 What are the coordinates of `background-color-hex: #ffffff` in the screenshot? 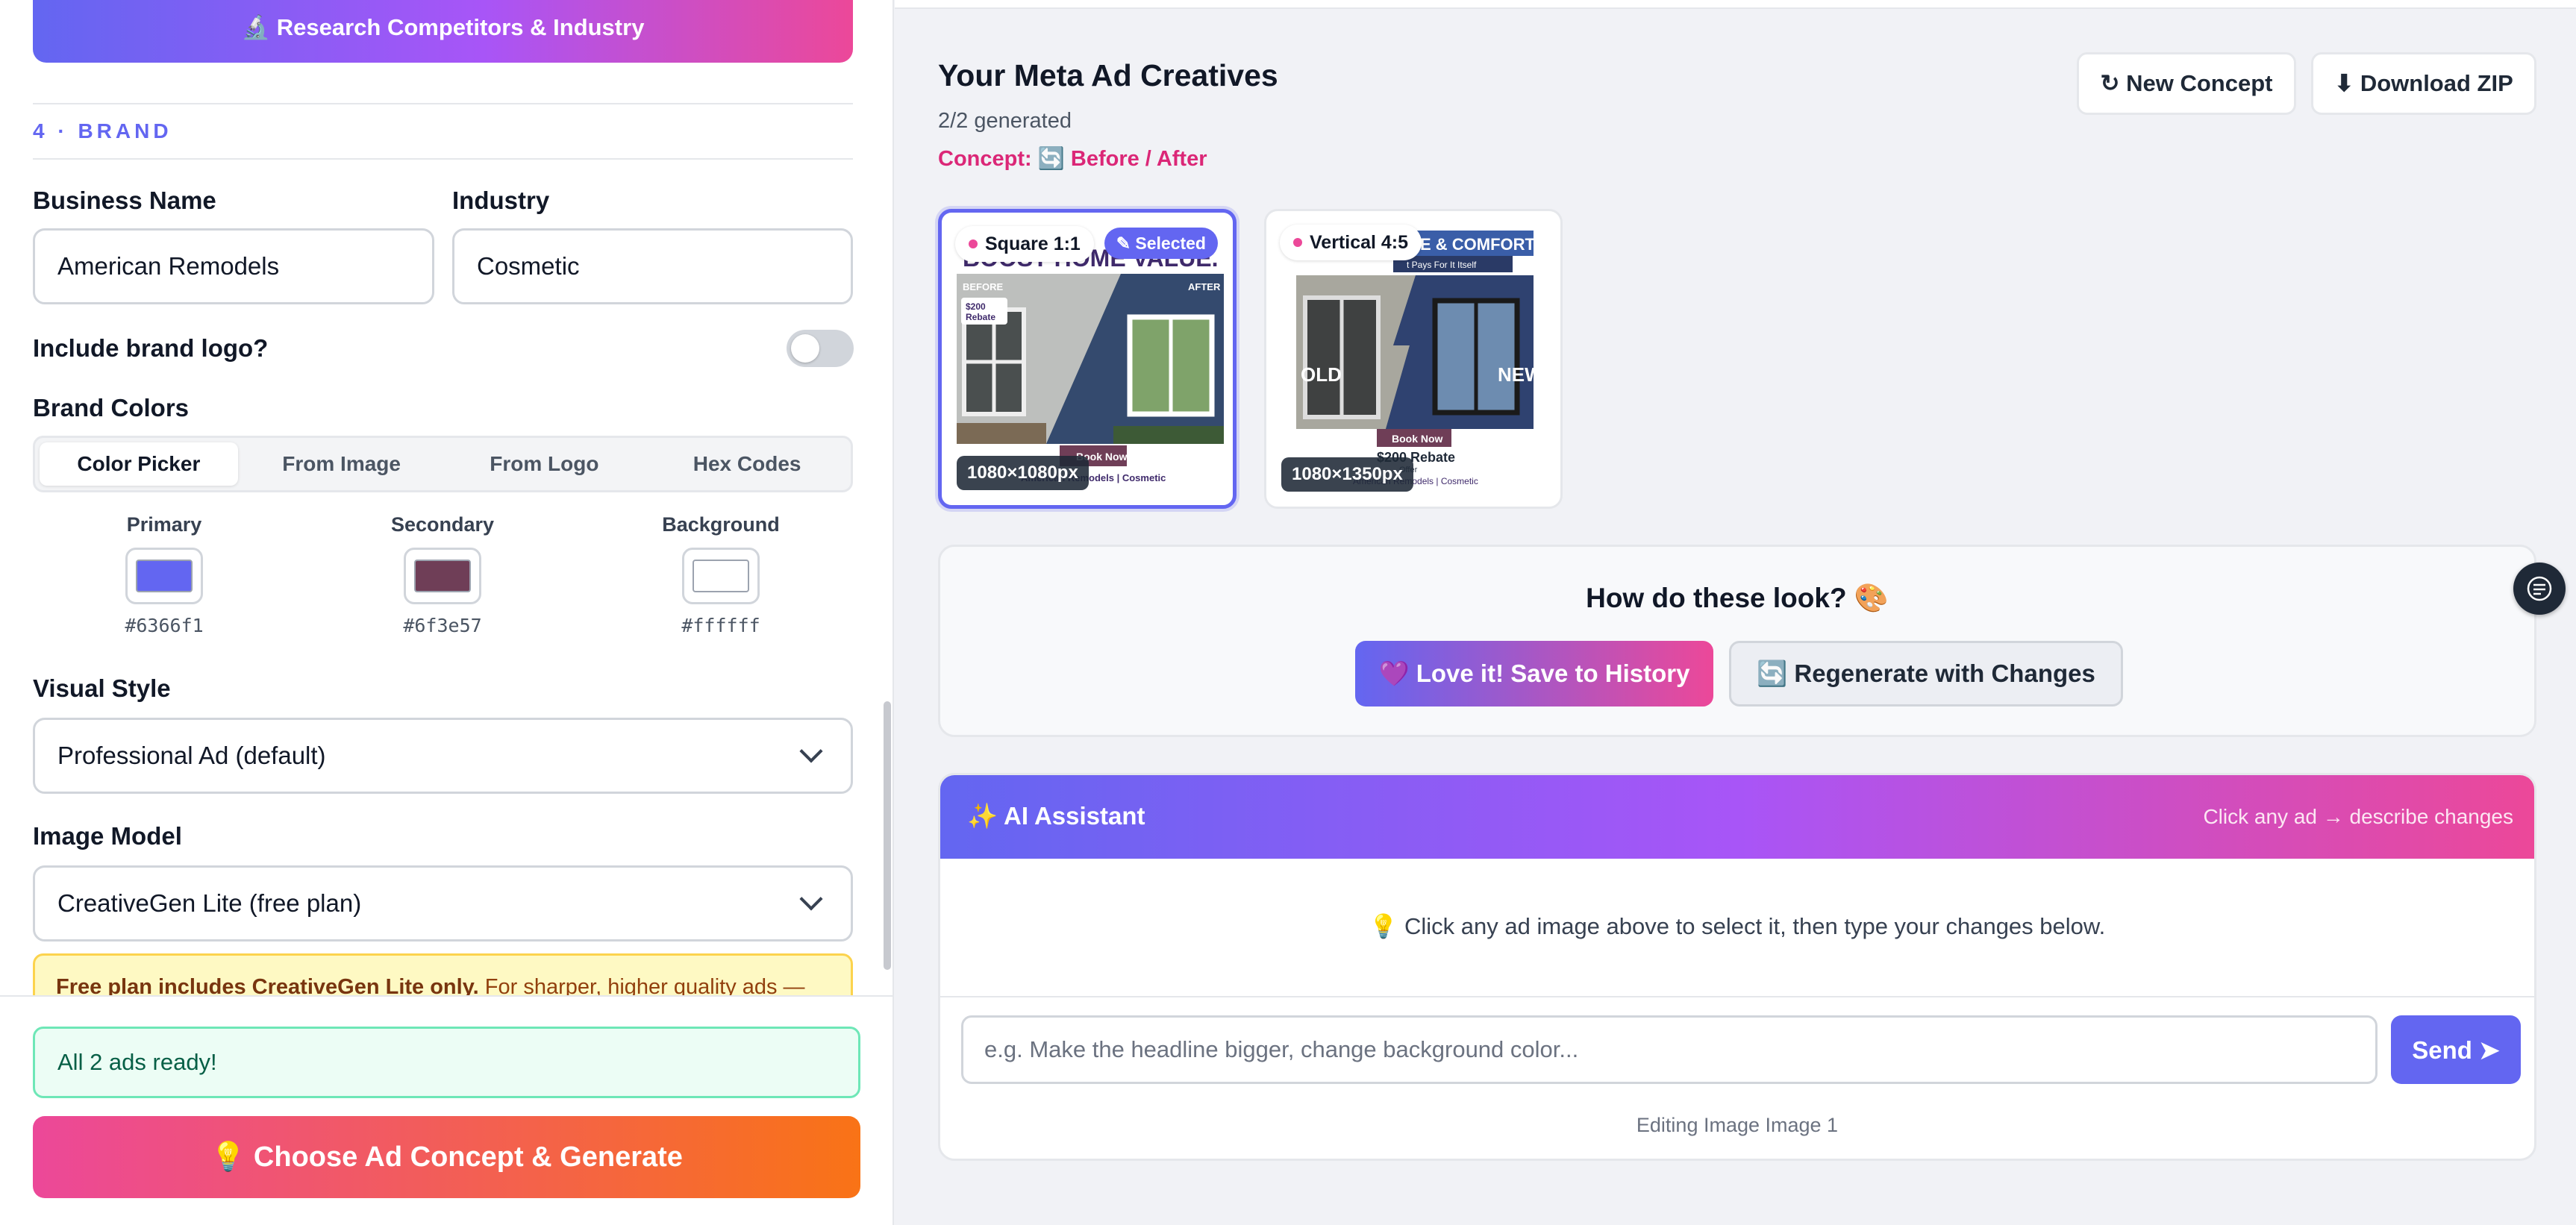 It's located at (720, 625).